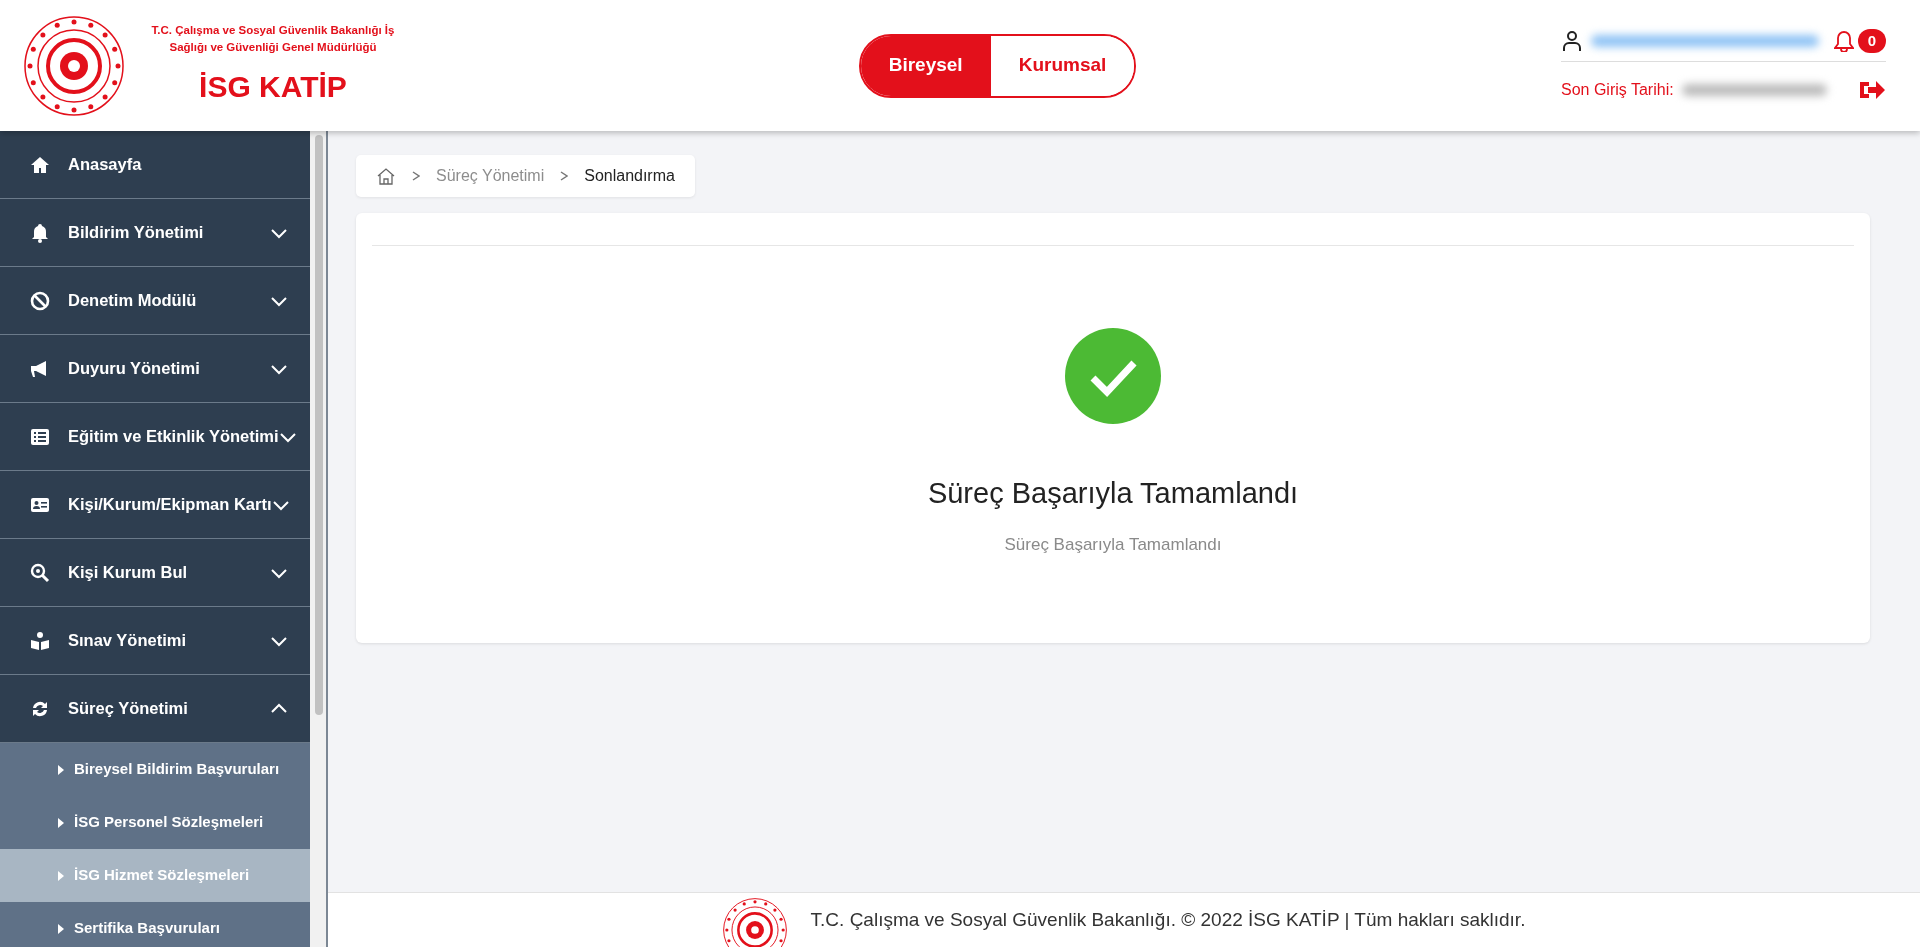 The height and width of the screenshot is (947, 1920). What do you see at coordinates (155, 505) in the screenshot?
I see `sidebar-item: Kişi/Kurum/Ekipman Kartı` at bounding box center [155, 505].